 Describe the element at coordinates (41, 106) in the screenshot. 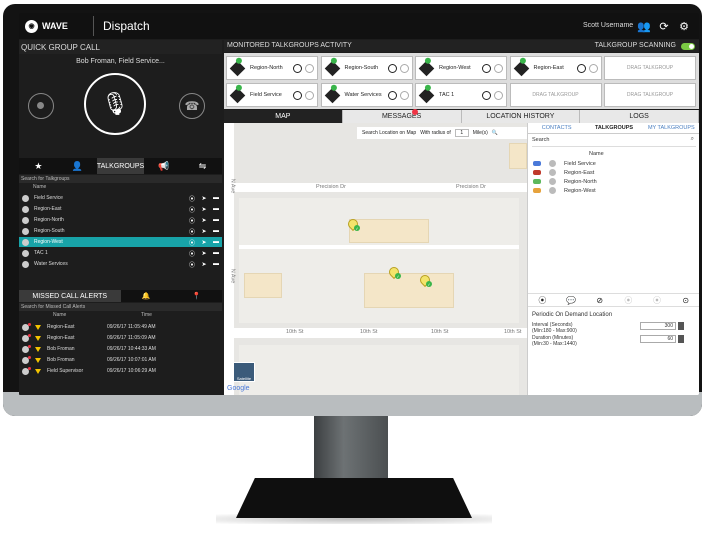

I see `record-button` at that location.